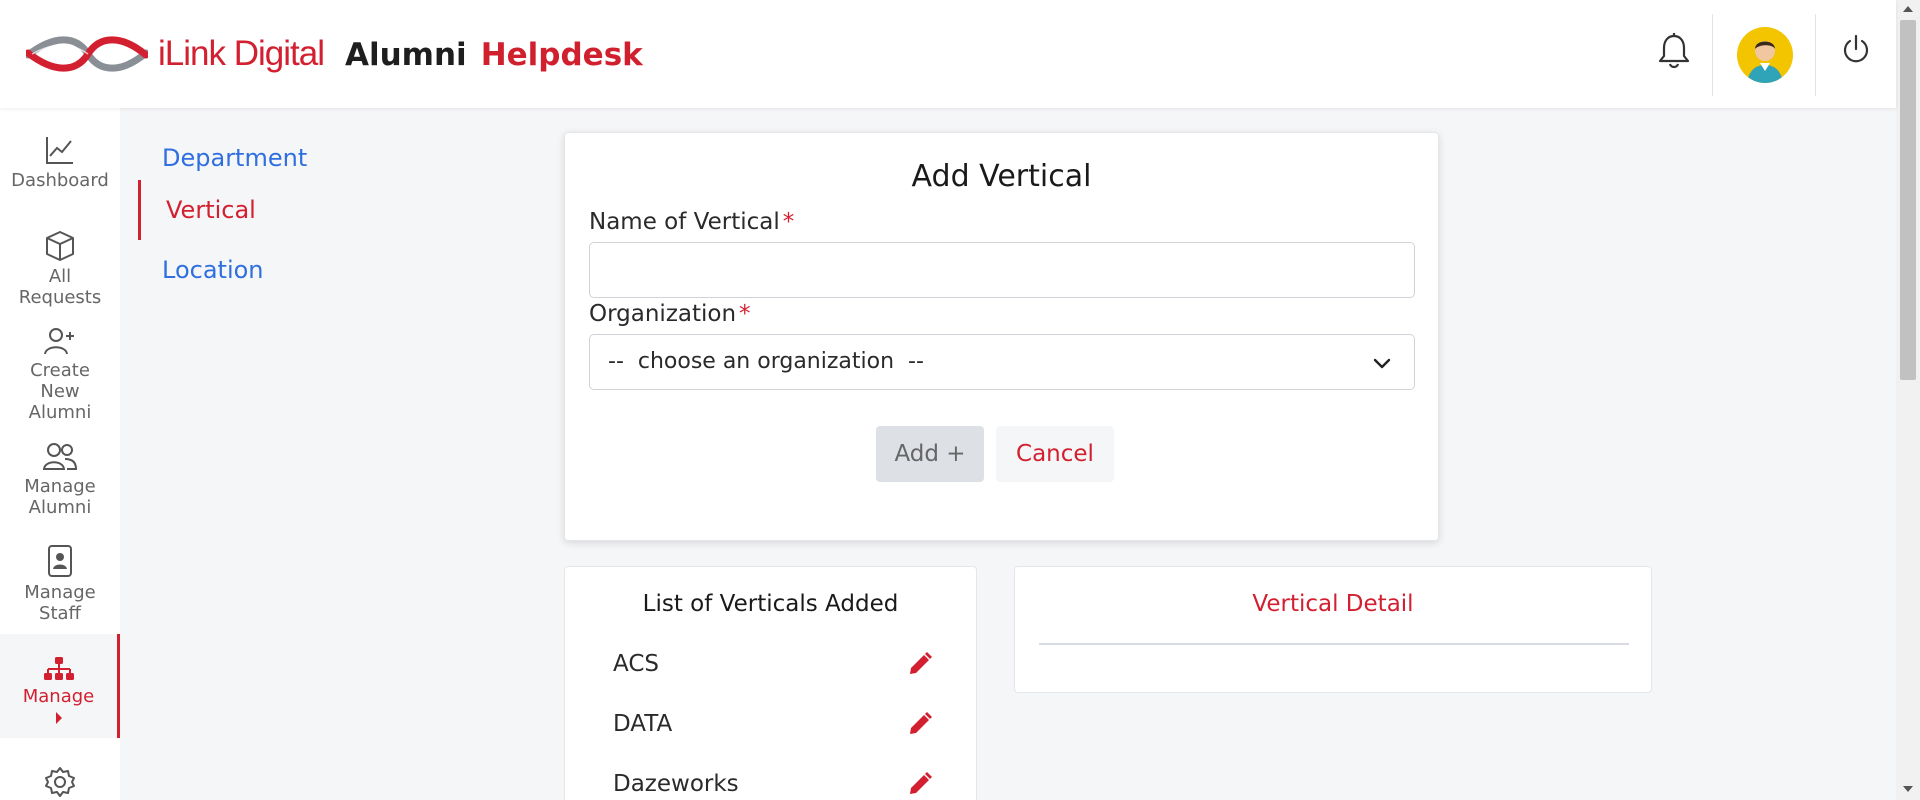 The height and width of the screenshot is (800, 1920). What do you see at coordinates (268, 158) in the screenshot?
I see `subnav-item-department: Department` at bounding box center [268, 158].